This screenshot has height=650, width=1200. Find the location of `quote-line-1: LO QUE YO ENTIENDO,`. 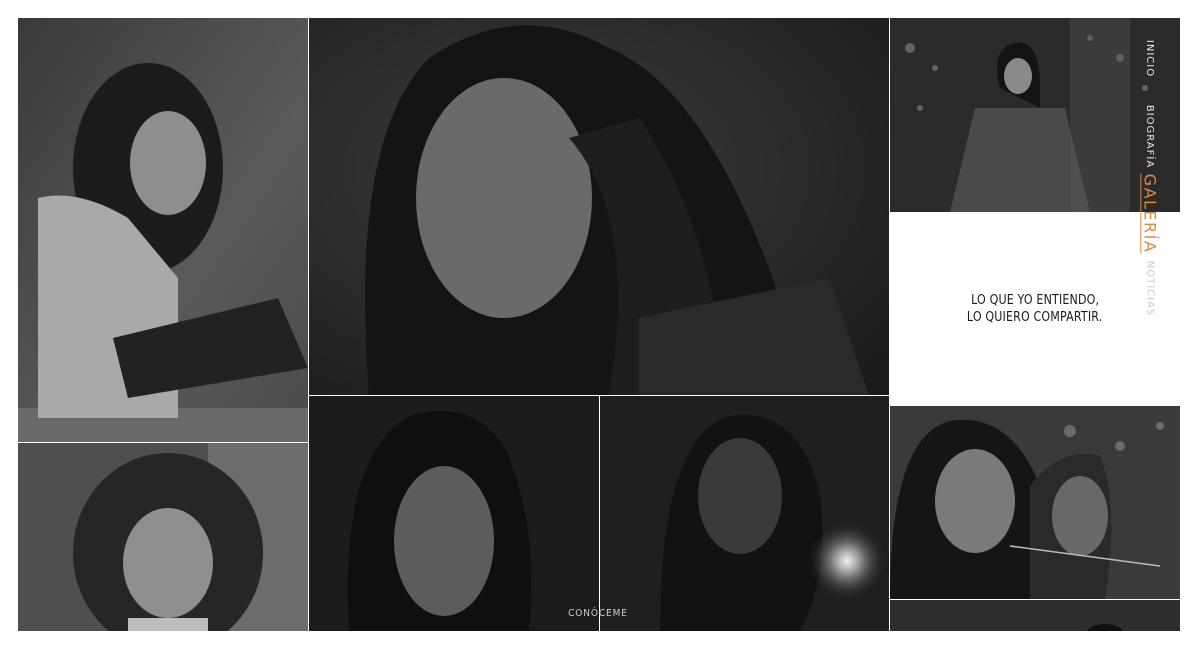

quote-line-1: LO QUE YO ENTIENDO, is located at coordinates (1035, 300).